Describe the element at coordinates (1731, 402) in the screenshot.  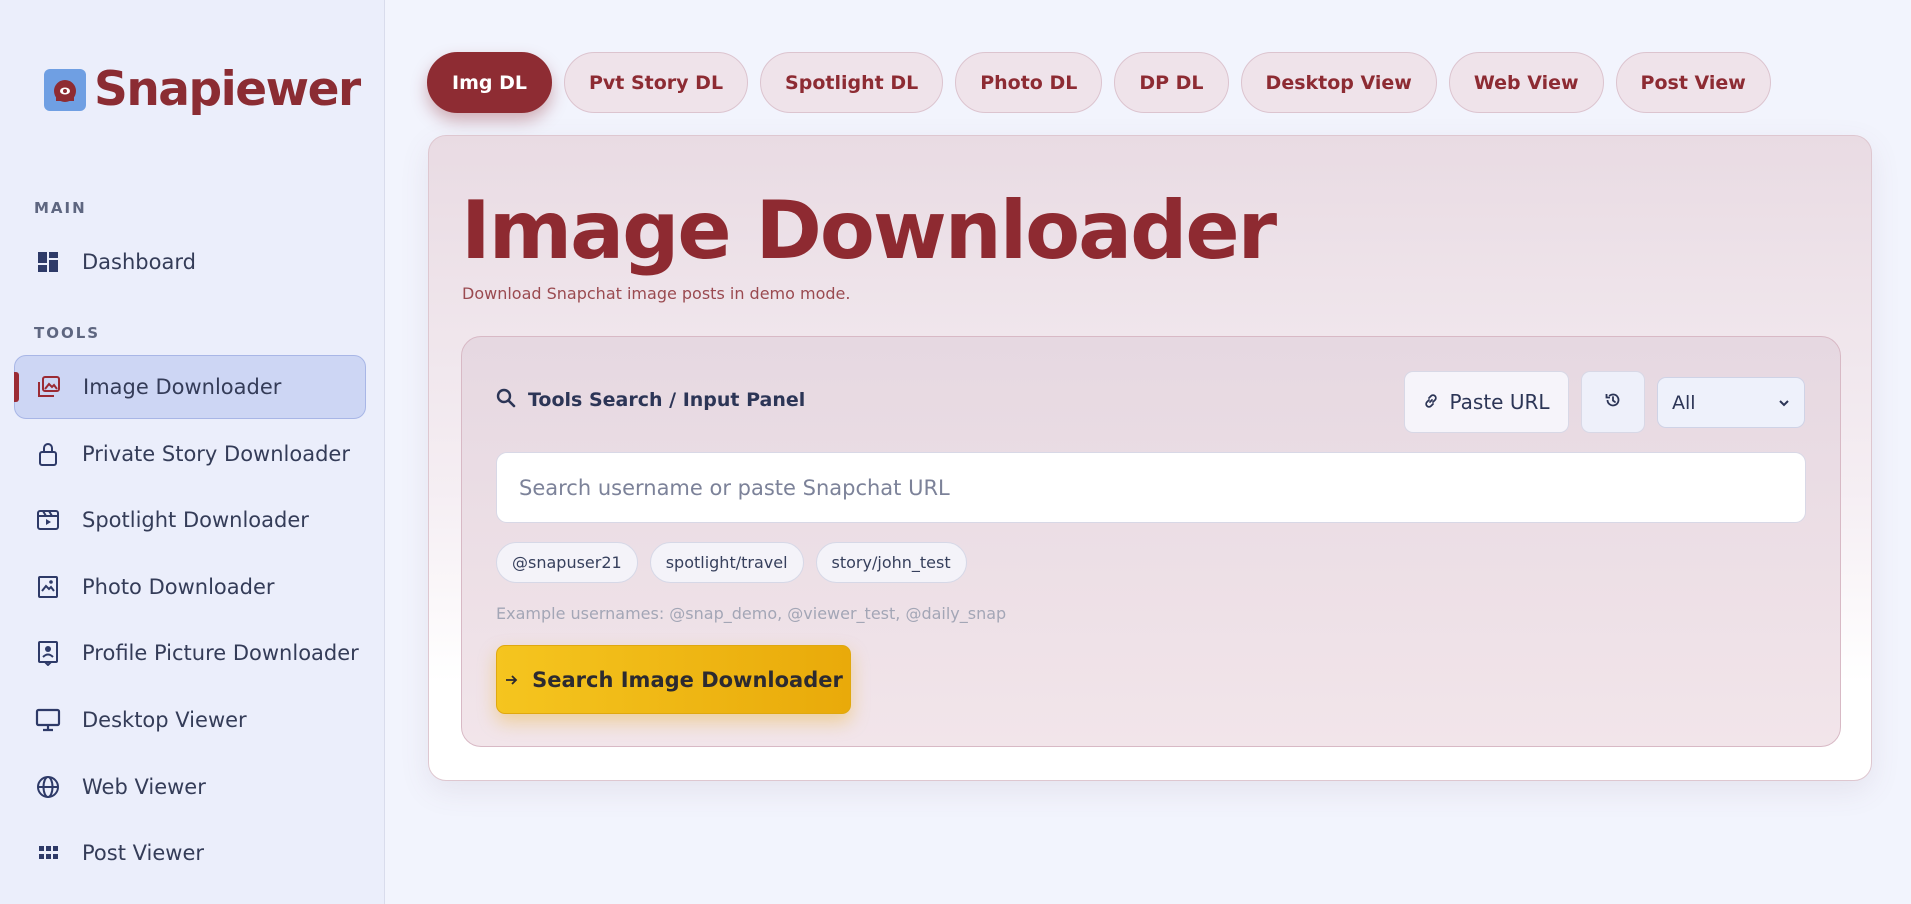
I see `filter-select: All` at that location.